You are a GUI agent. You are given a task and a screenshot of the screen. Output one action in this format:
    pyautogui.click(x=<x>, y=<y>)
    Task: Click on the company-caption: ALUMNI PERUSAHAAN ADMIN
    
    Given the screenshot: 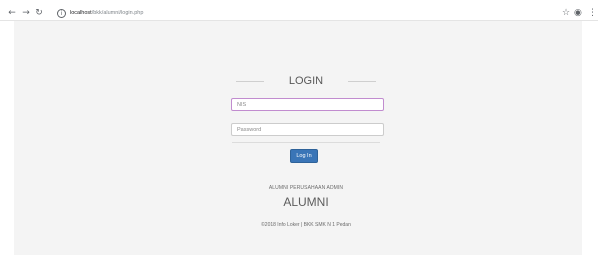 What is the action you would take?
    pyautogui.click(x=306, y=188)
    